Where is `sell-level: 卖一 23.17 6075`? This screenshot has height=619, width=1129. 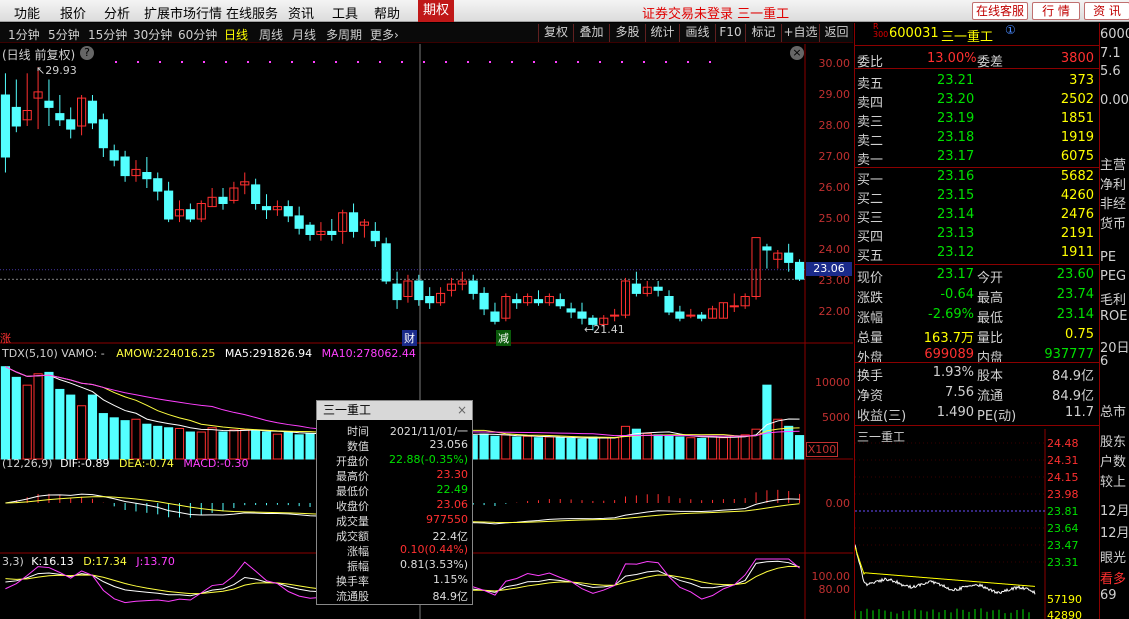 sell-level: 卖一 23.17 6075 is located at coordinates (977, 157).